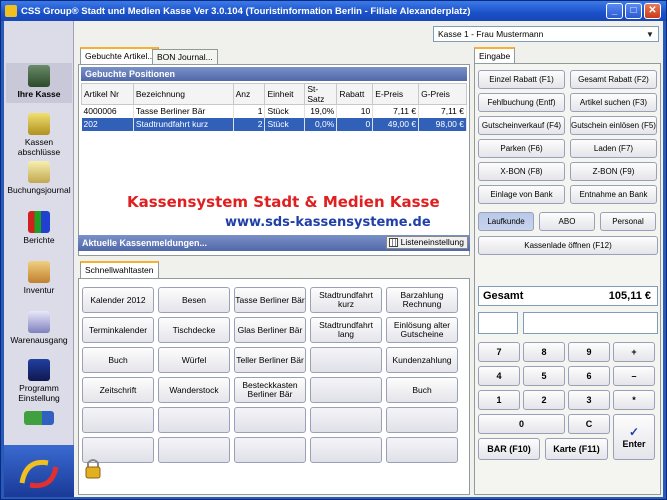 The image size is (667, 500). Describe the element at coordinates (270, 330) in the screenshot. I see `quick-button: Glas Berliner Bär` at that location.